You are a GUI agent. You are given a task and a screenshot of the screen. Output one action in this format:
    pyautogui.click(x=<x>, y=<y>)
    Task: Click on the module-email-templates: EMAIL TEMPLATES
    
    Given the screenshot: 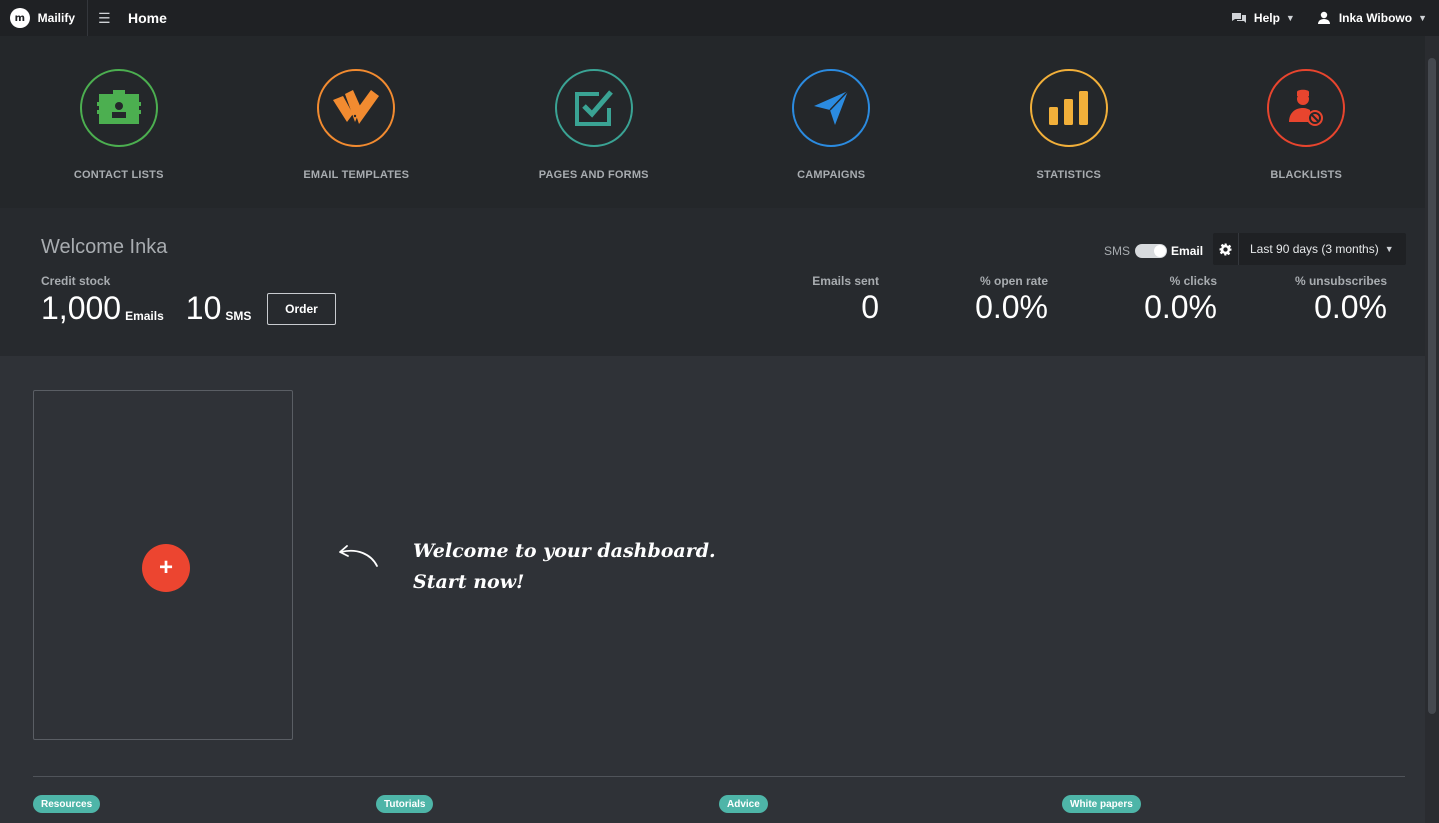 What is the action you would take?
    pyautogui.click(x=357, y=122)
    